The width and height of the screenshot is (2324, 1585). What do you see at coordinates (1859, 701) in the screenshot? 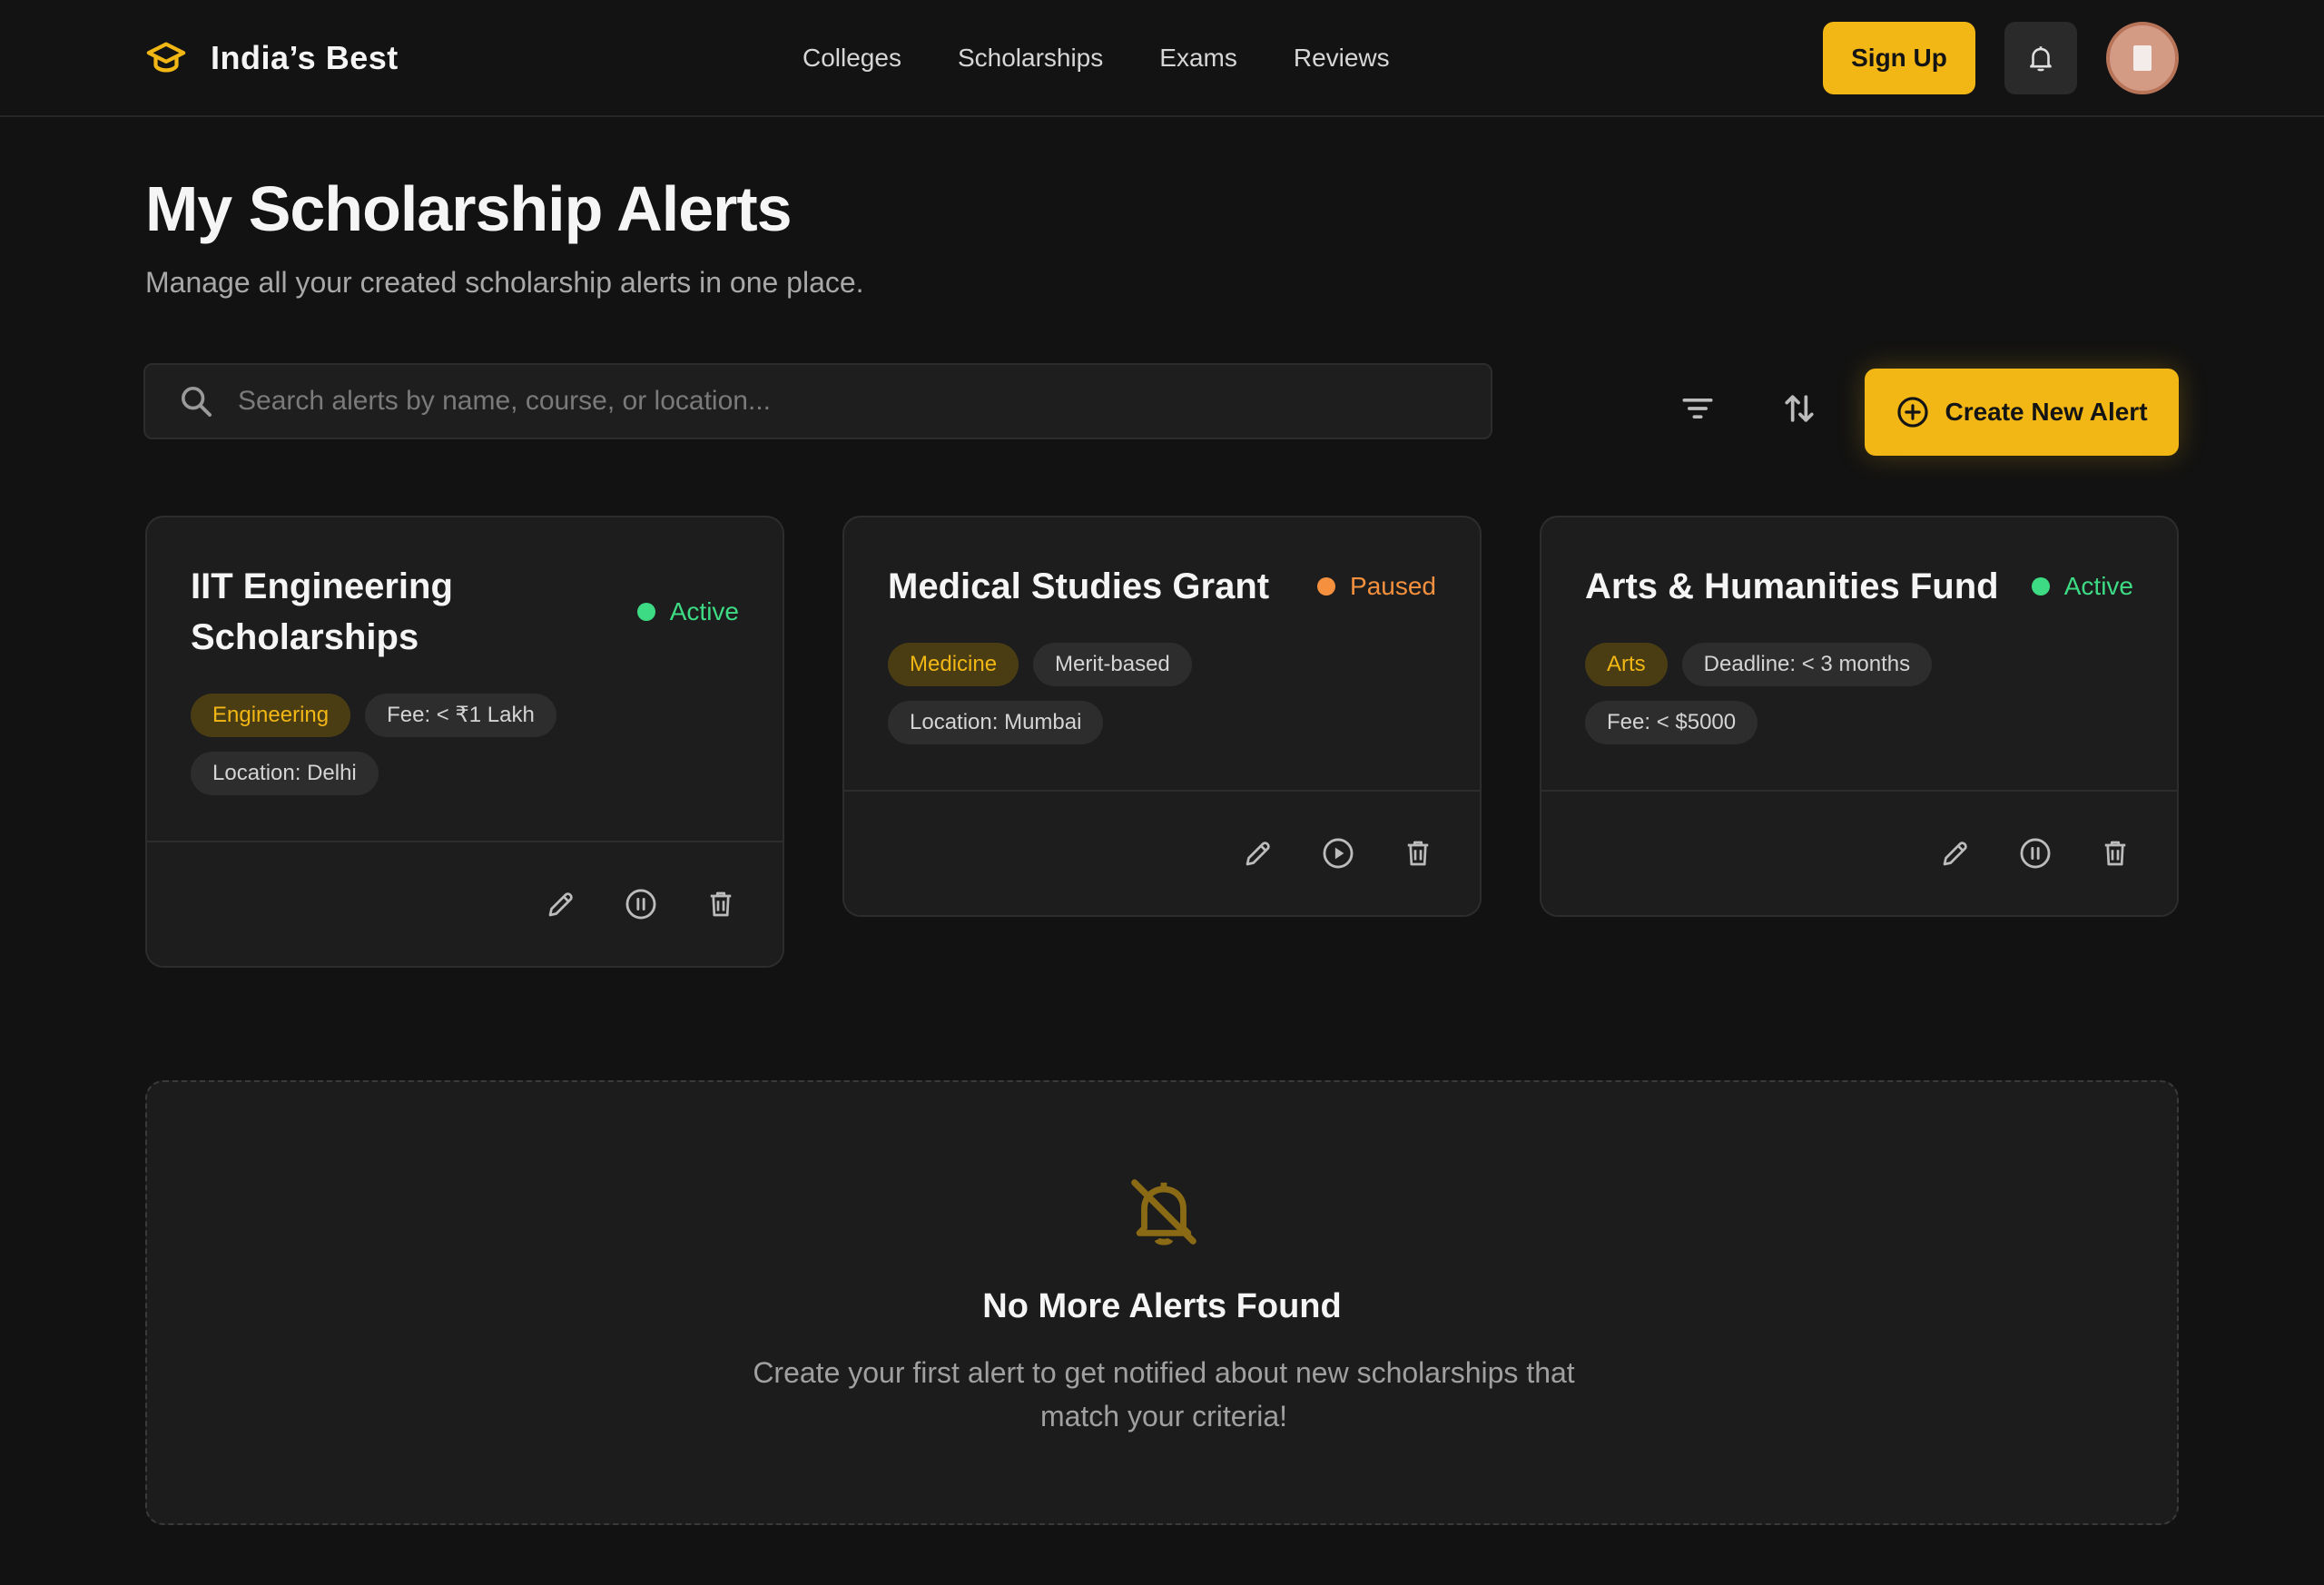
I see `alert-tags: Arts Deadline: < 3 months Fee: < $5000` at bounding box center [1859, 701].